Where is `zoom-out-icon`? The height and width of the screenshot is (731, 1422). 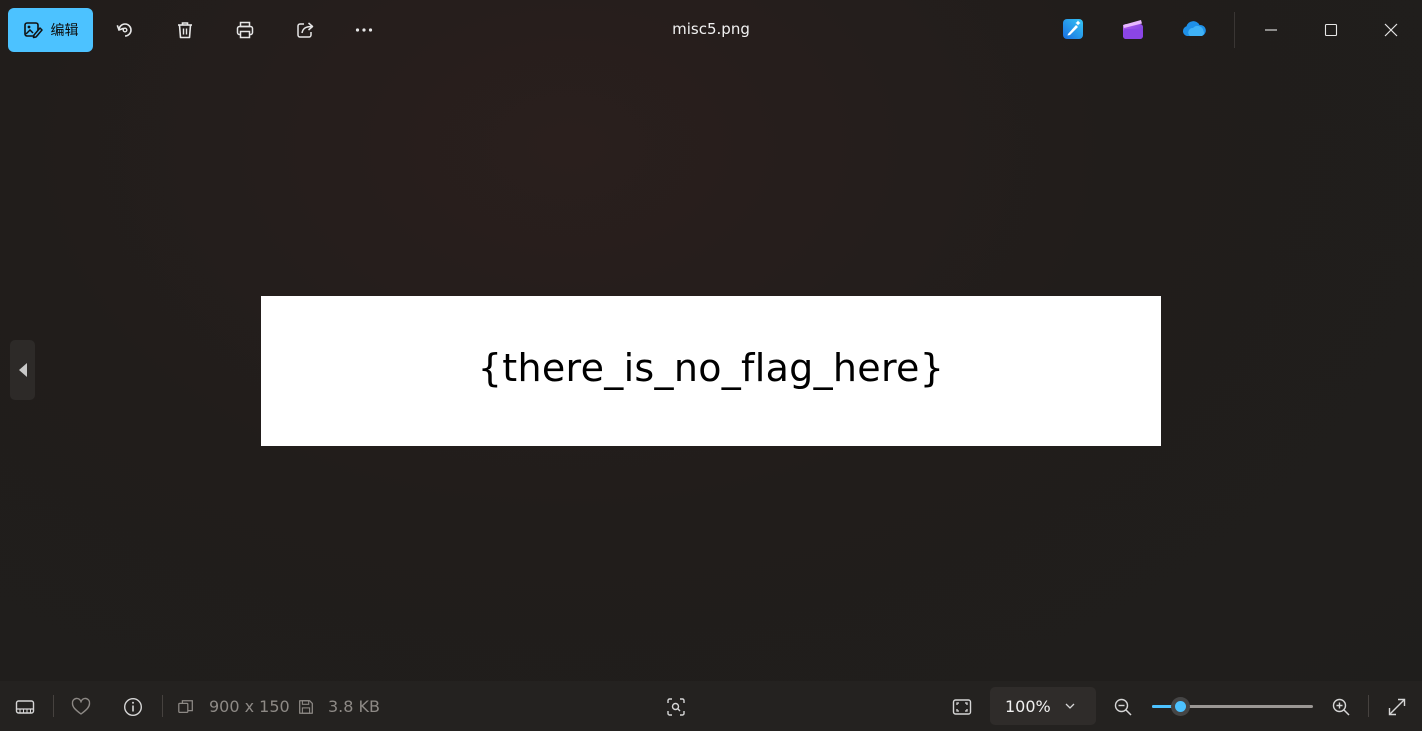 zoom-out-icon is located at coordinates (1123, 707).